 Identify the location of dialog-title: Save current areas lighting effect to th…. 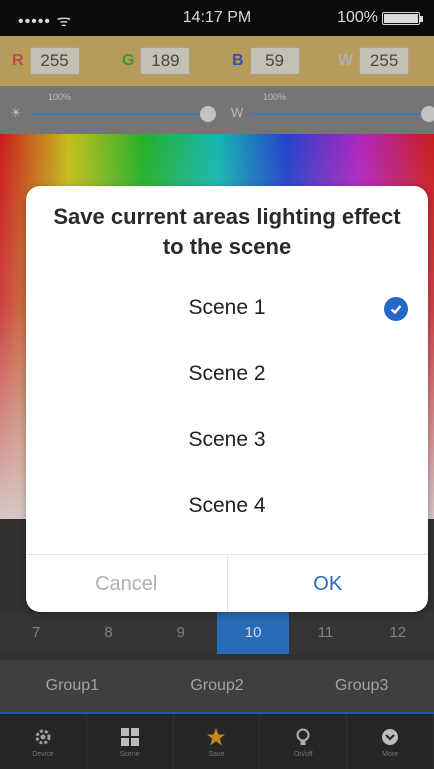
(227, 231).